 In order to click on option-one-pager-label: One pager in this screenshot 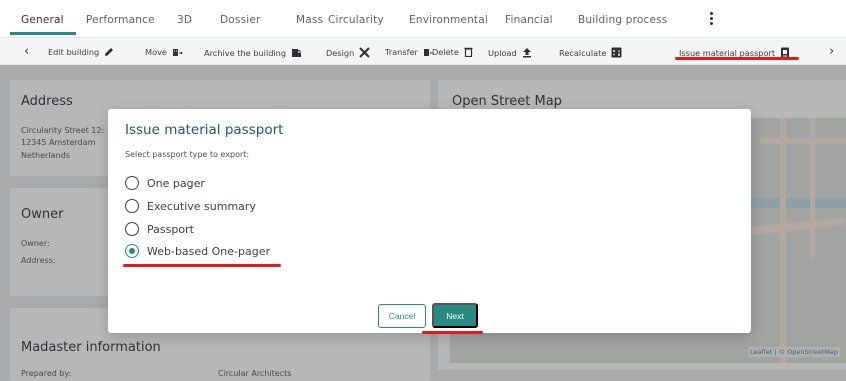, I will do `click(176, 183)`.